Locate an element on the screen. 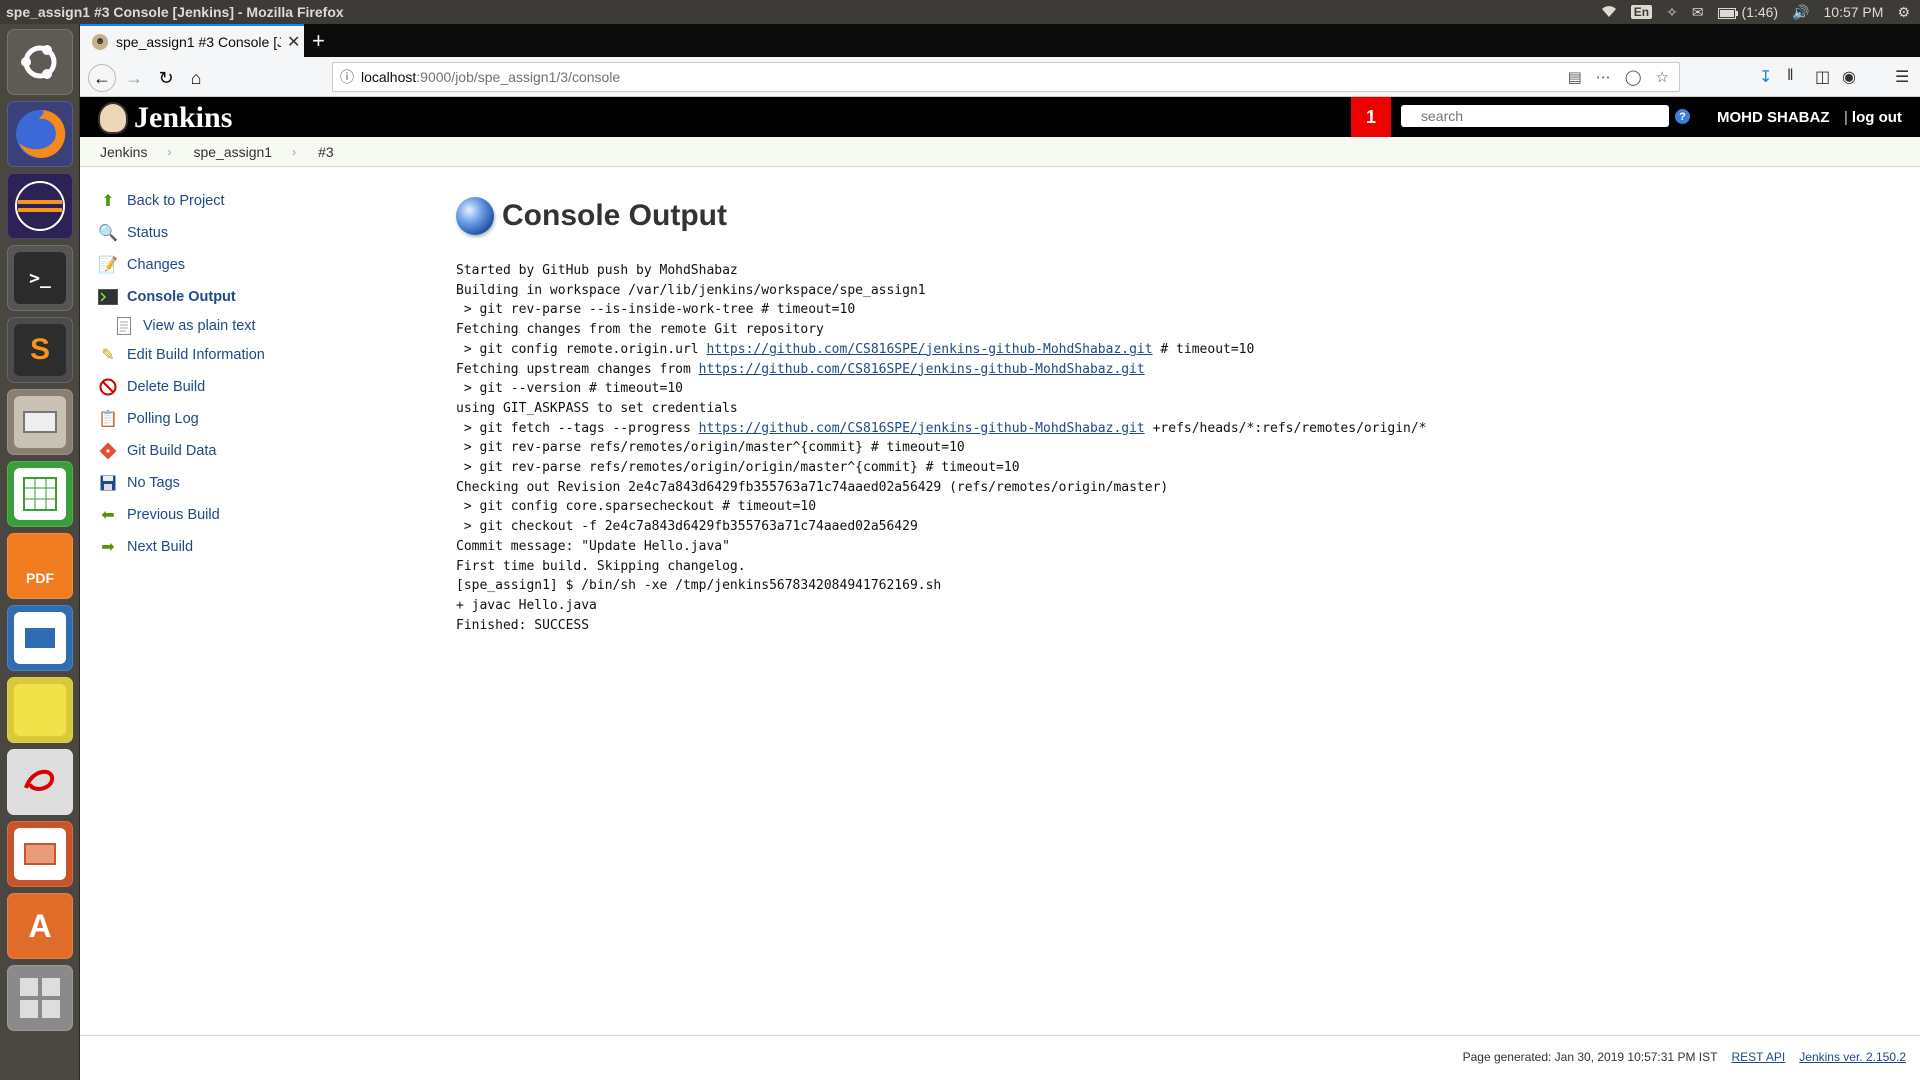  task-git-build-data: Git Build Data is located at coordinates (248, 451).